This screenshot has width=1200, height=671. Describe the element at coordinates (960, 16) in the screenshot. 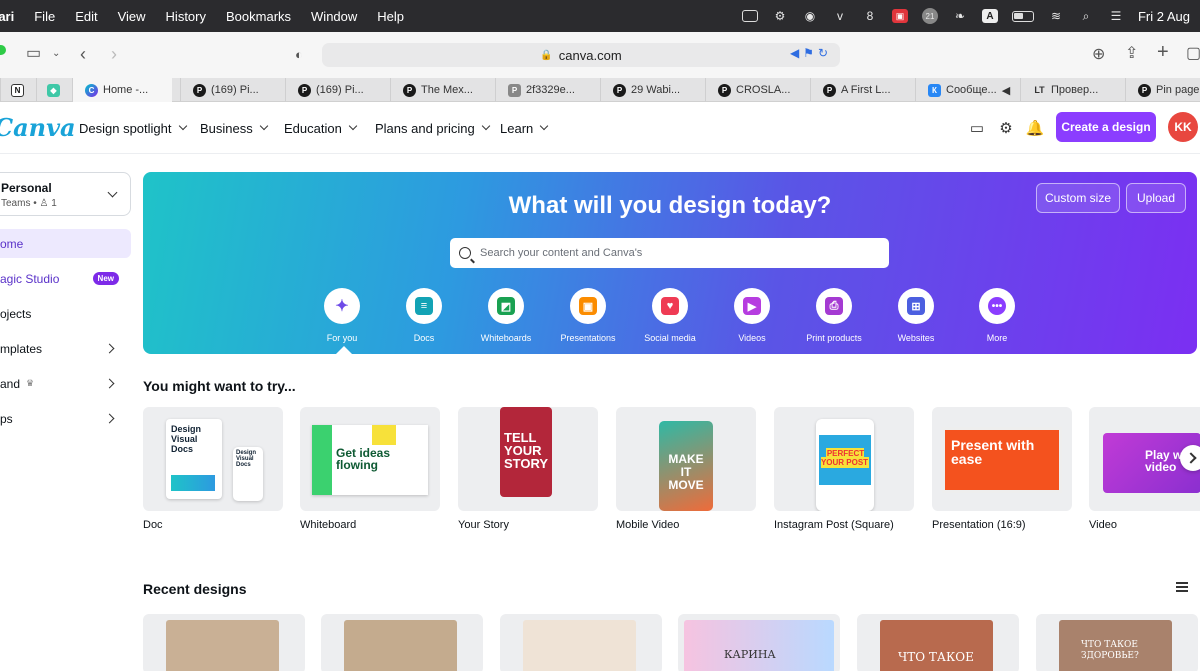

I see `leaf-icon: ❧` at that location.